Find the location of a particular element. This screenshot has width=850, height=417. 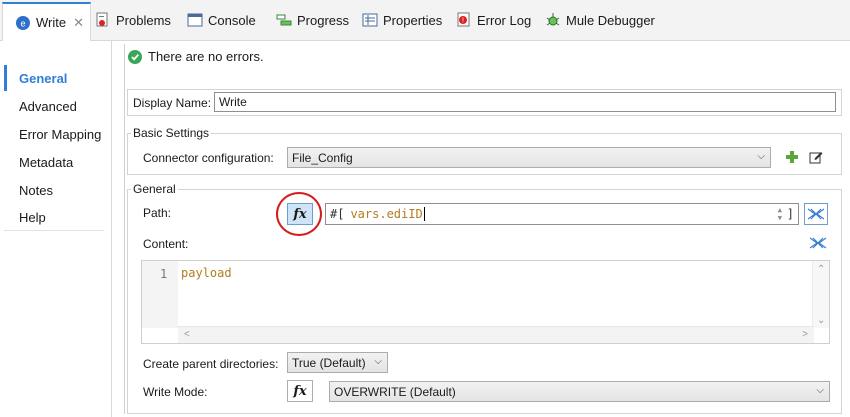

sidebar-item-error-mapping: Error Mapping is located at coordinates (54, 134).